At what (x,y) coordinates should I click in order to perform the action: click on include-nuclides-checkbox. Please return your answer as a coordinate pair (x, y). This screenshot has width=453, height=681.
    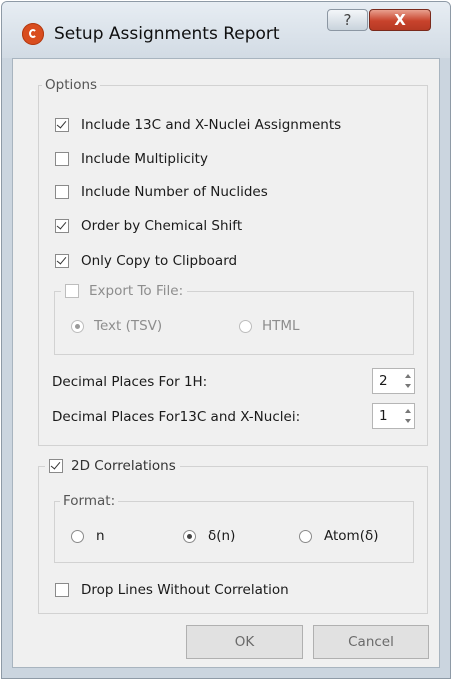
    Looking at the image, I should click on (62, 192).